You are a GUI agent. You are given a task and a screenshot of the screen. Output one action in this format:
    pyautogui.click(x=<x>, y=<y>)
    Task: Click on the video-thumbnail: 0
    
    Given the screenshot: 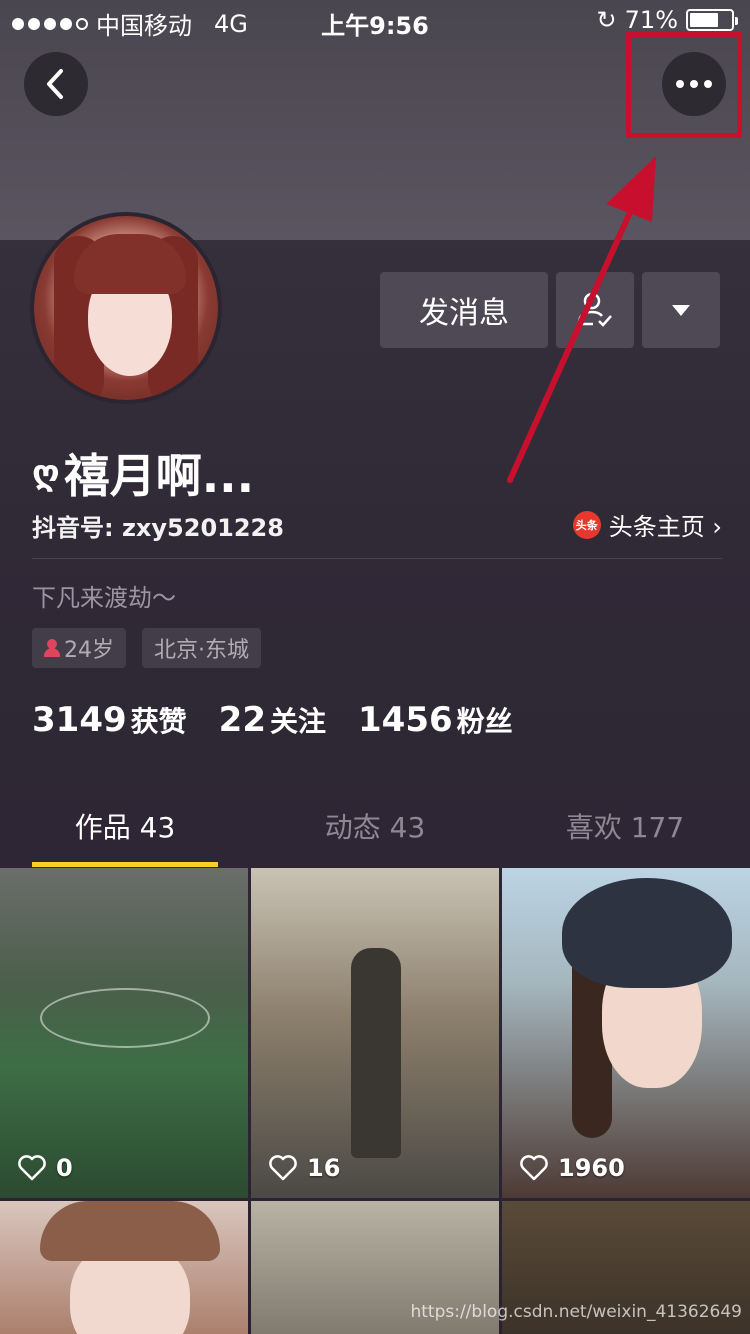 What is the action you would take?
    pyautogui.click(x=124, y=1033)
    